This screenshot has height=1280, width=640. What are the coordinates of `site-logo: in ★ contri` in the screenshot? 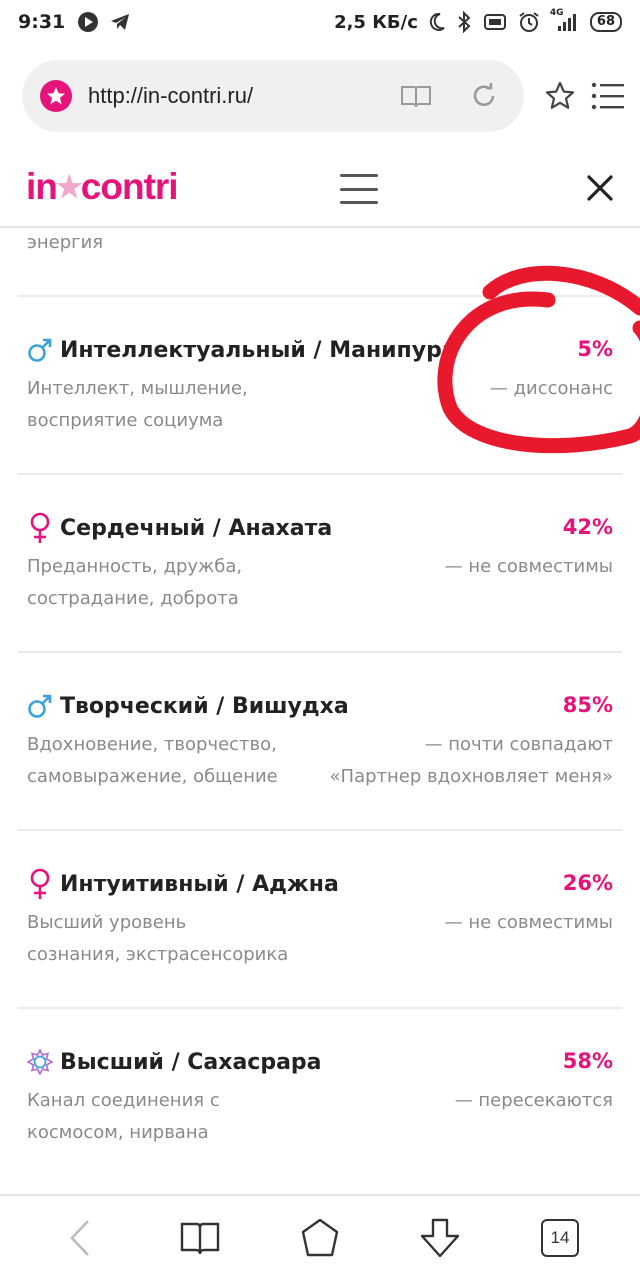 It's located at (102, 187).